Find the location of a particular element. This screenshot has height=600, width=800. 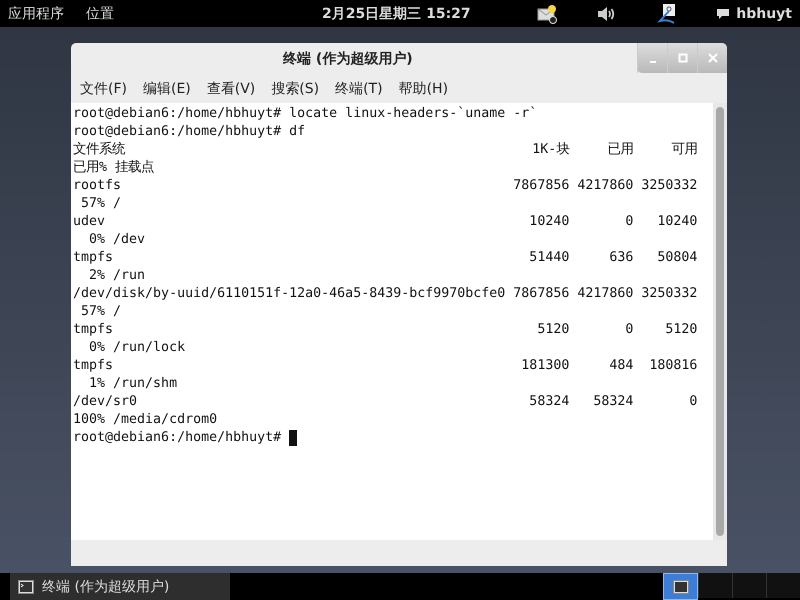

terminal-line: root@debian6:/home/hbhuyt# locate linux-headers-`uname -r` is located at coordinates (305, 114).